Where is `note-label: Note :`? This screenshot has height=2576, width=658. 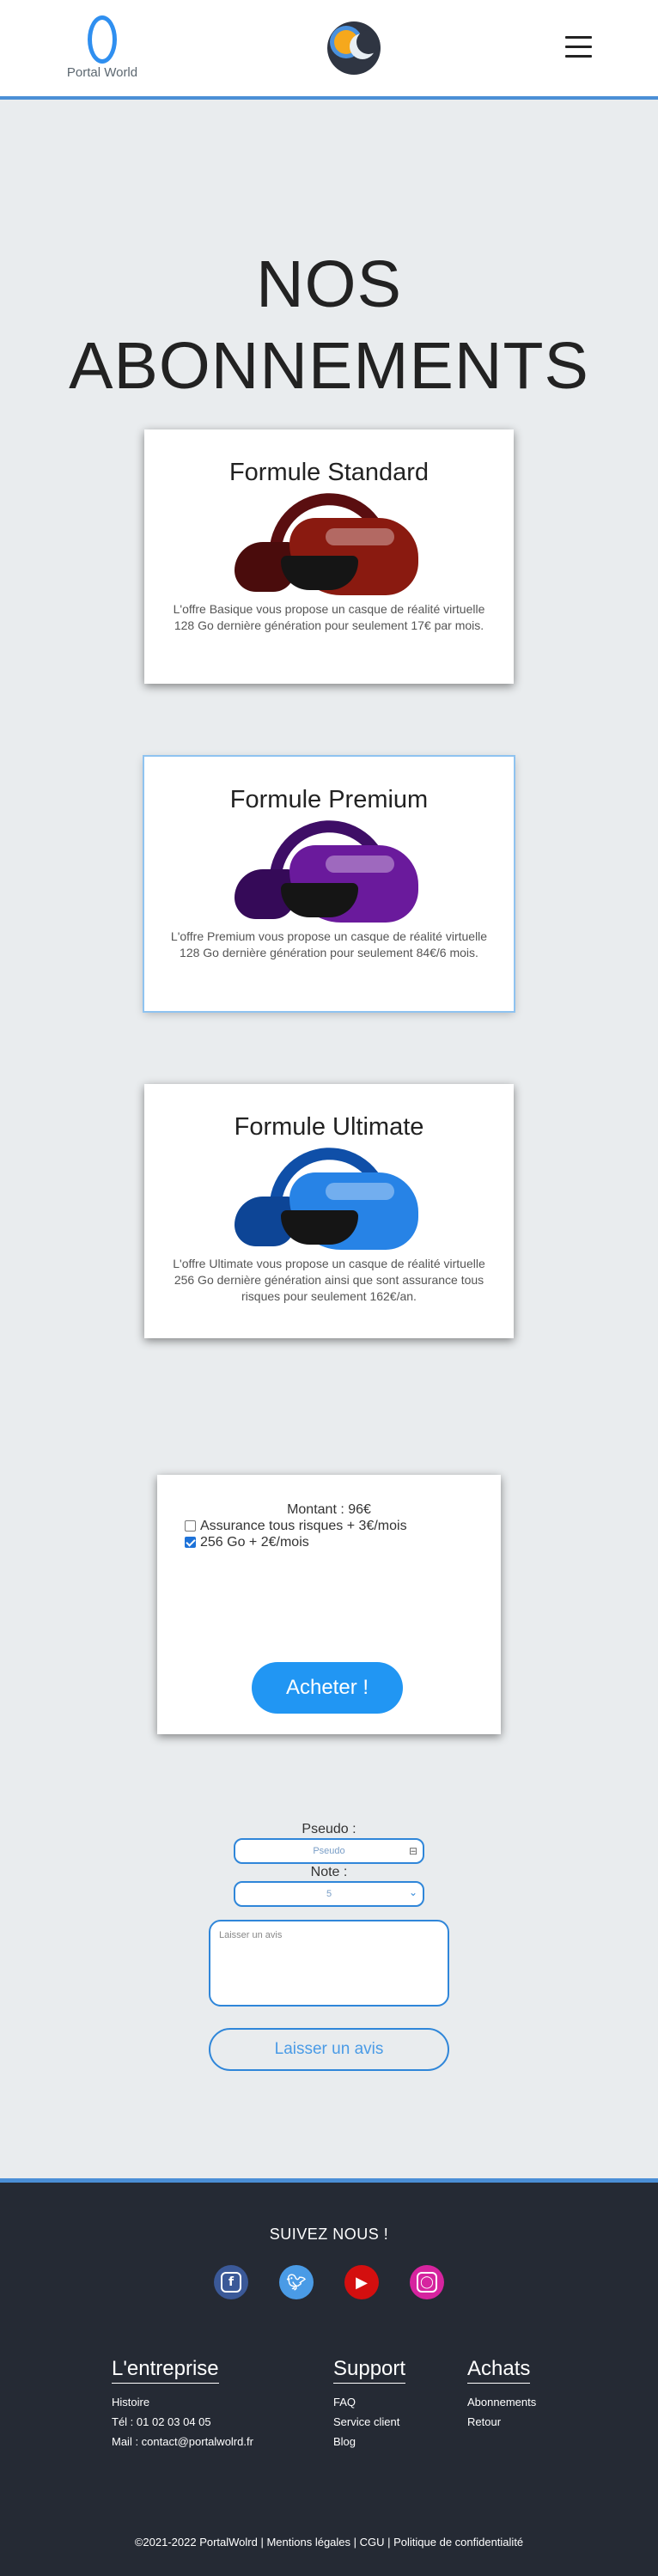 note-label: Note : is located at coordinates (329, 1872).